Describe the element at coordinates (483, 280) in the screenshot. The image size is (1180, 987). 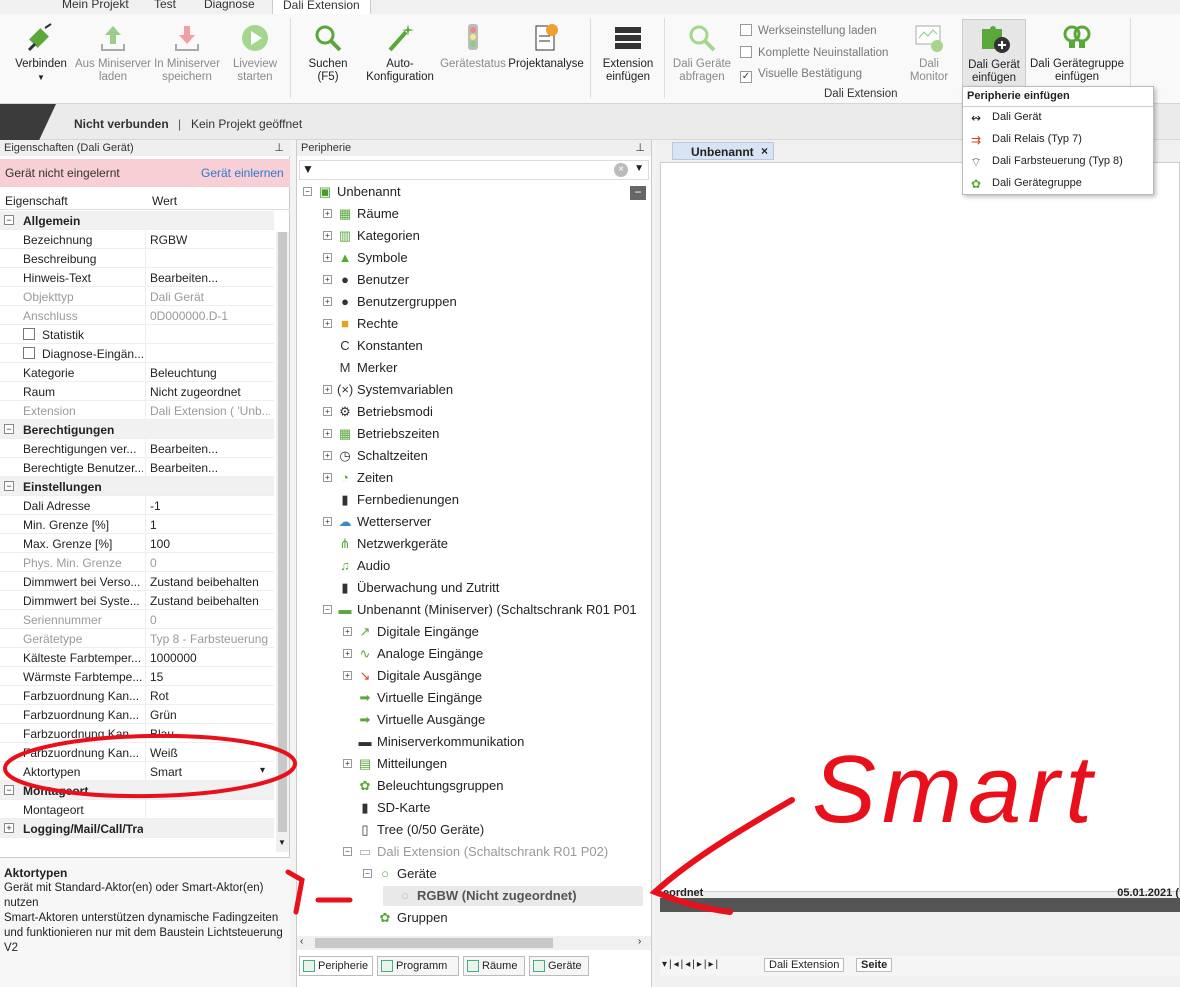
I see `tree-node: + ● Benutzer` at that location.